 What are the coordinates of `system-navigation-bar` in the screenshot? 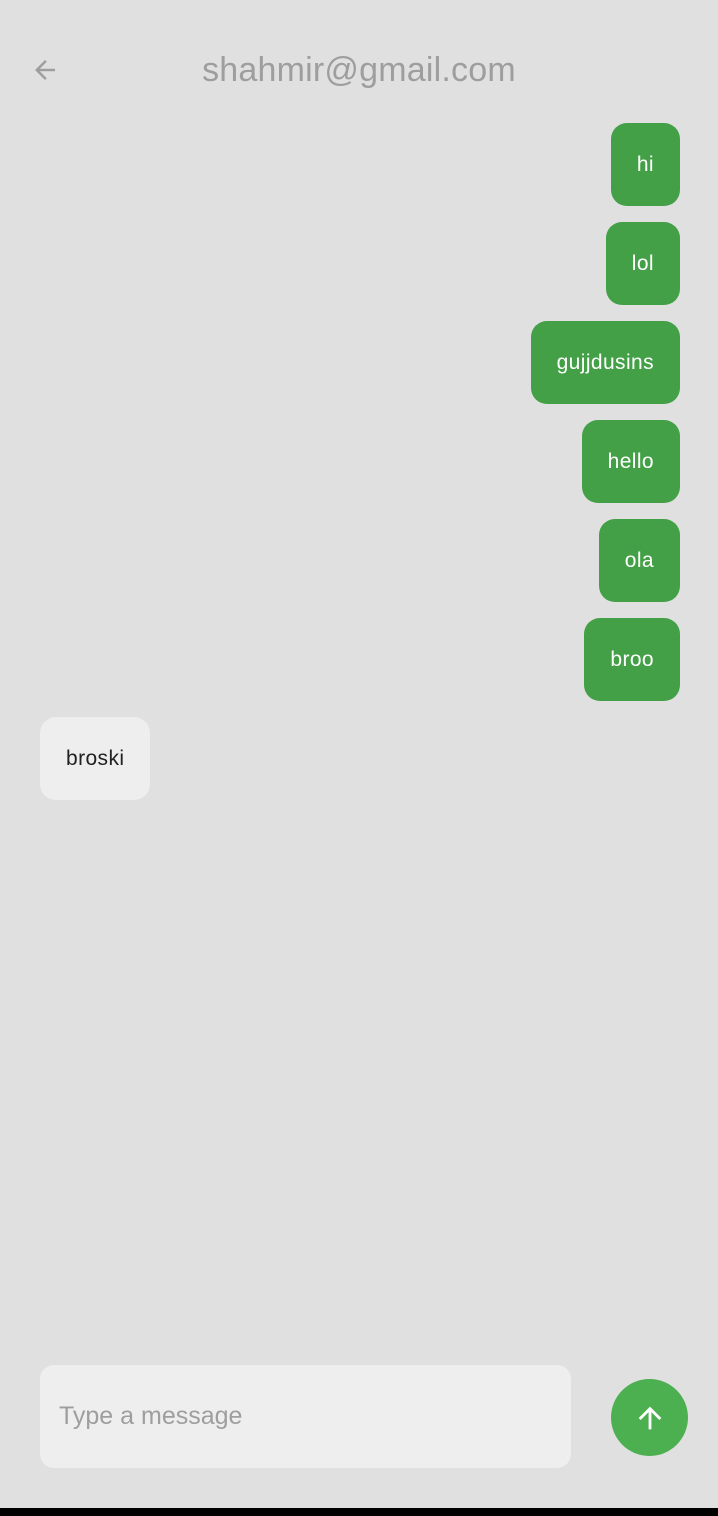 It's located at (359, 1512).